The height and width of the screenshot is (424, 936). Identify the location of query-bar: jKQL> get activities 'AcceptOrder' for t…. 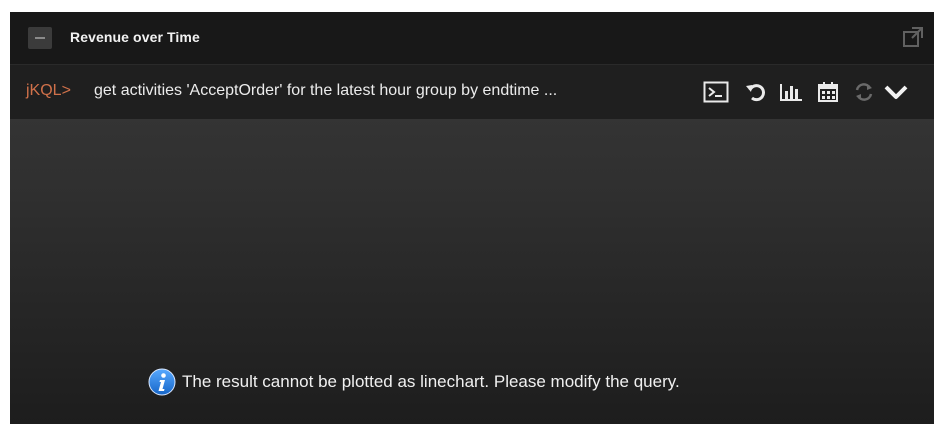
(472, 92).